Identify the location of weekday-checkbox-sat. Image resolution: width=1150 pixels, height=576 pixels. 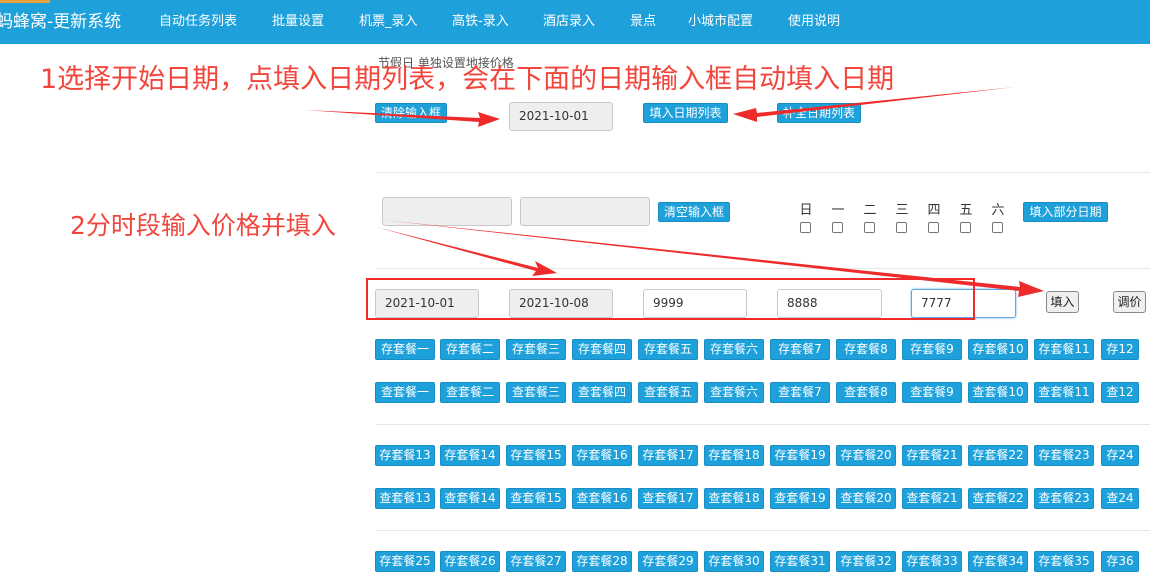
(997, 227).